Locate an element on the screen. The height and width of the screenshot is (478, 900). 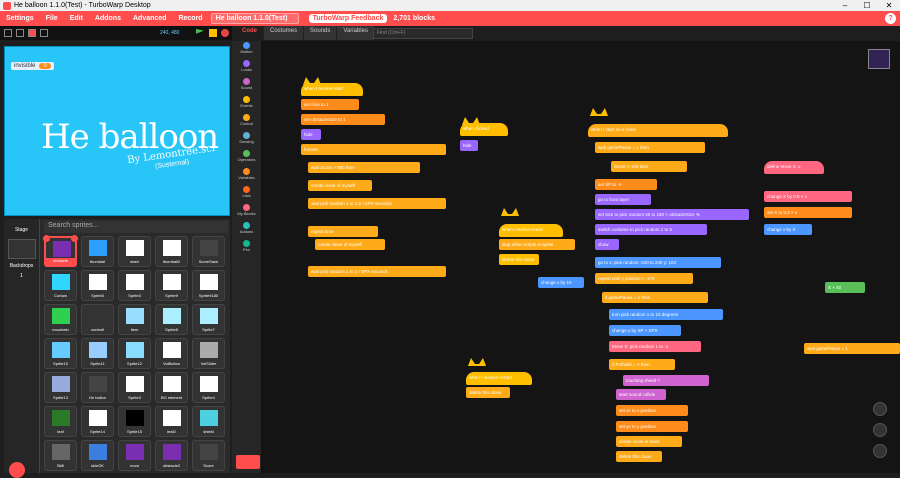
category-operators: Operators is located at coordinates (246, 157).